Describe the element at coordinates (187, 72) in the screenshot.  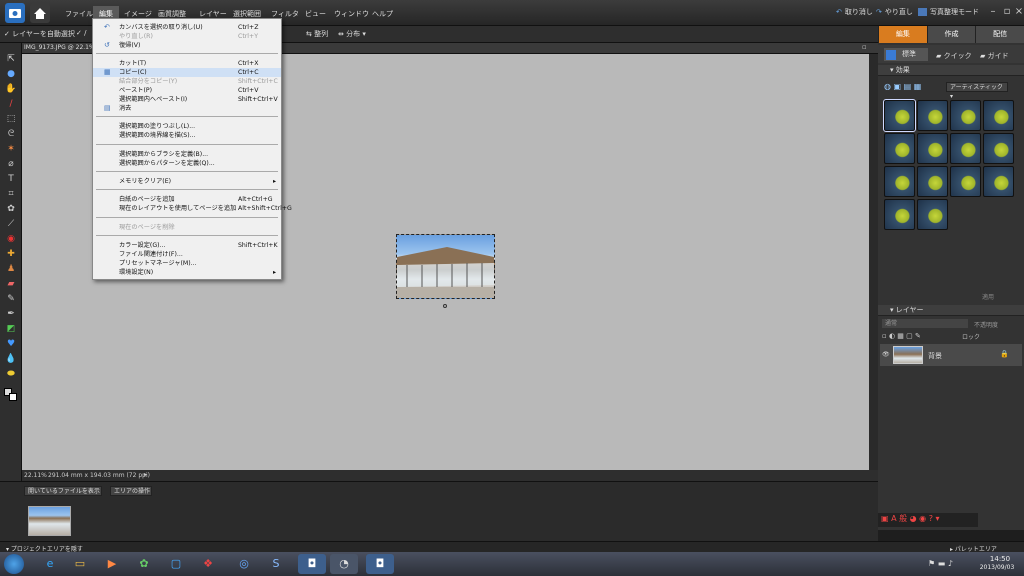
I see `edit-menu-item: ▦ コピー(C) Ctrl+C` at that location.